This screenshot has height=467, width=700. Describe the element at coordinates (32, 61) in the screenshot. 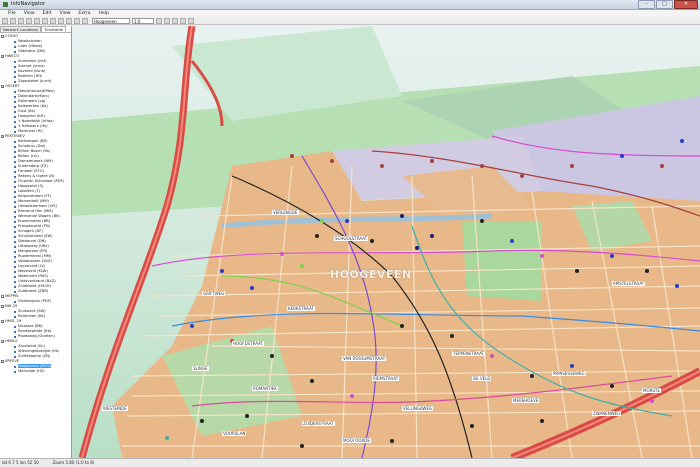

I see `tree-item-label: Sortenwel (net)` at that location.